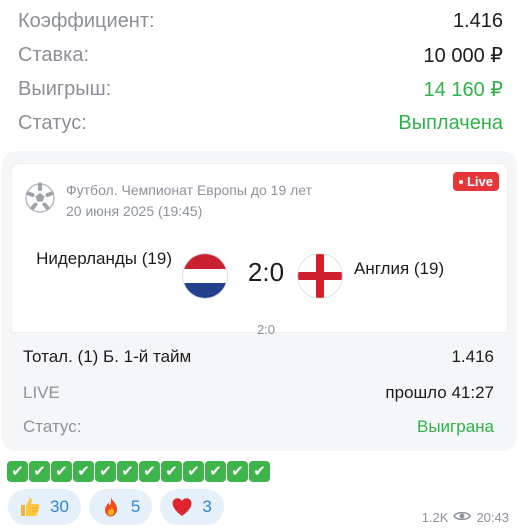  I want to click on win-row: Выигрыш: 14 160 ₽, so click(260, 89).